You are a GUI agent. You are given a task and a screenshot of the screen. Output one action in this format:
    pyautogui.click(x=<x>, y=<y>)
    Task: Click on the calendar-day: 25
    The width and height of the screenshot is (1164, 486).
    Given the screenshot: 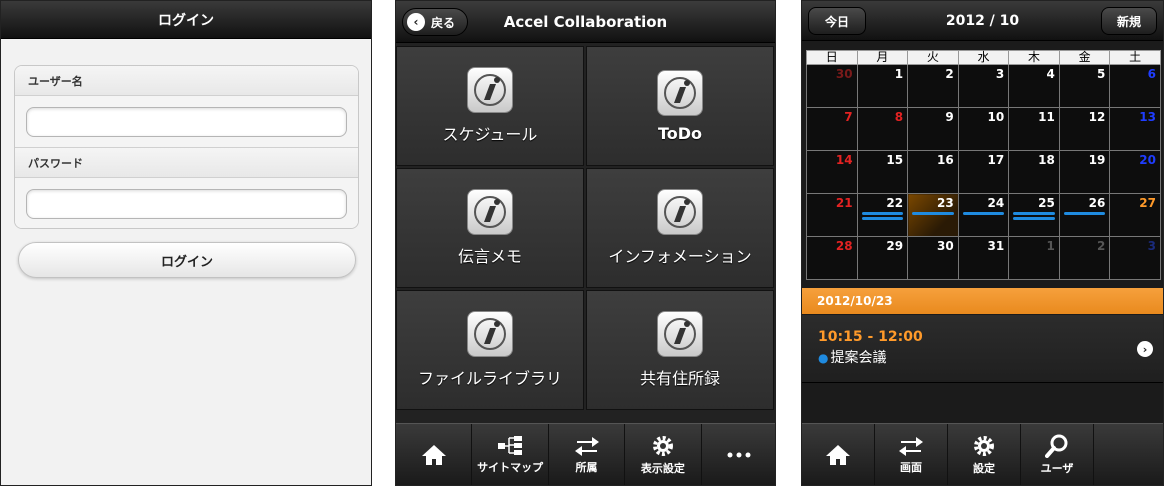 What is the action you would take?
    pyautogui.click(x=1034, y=215)
    